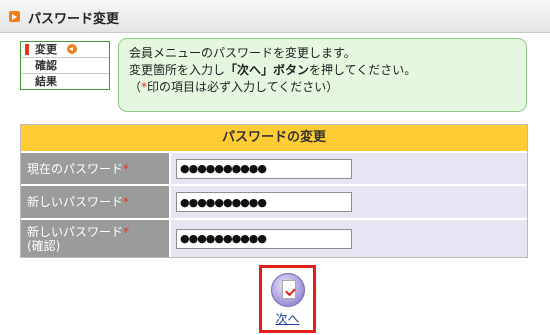 Image resolution: width=550 pixels, height=335 pixels. Describe the element at coordinates (71, 49) in the screenshot. I see `current-step-arrow-icon` at that location.